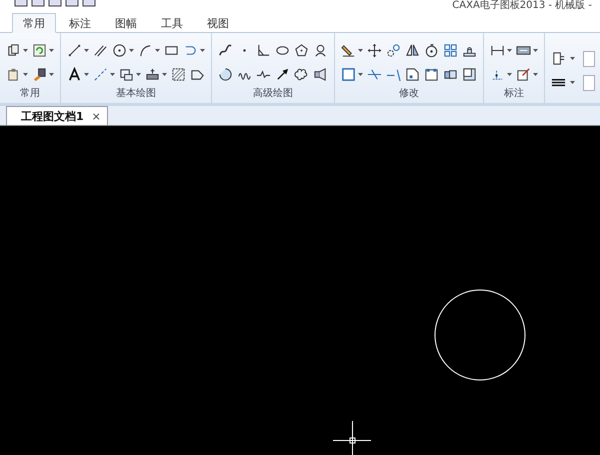 The height and width of the screenshot is (455, 600). I want to click on spline-icon, so click(225, 50).